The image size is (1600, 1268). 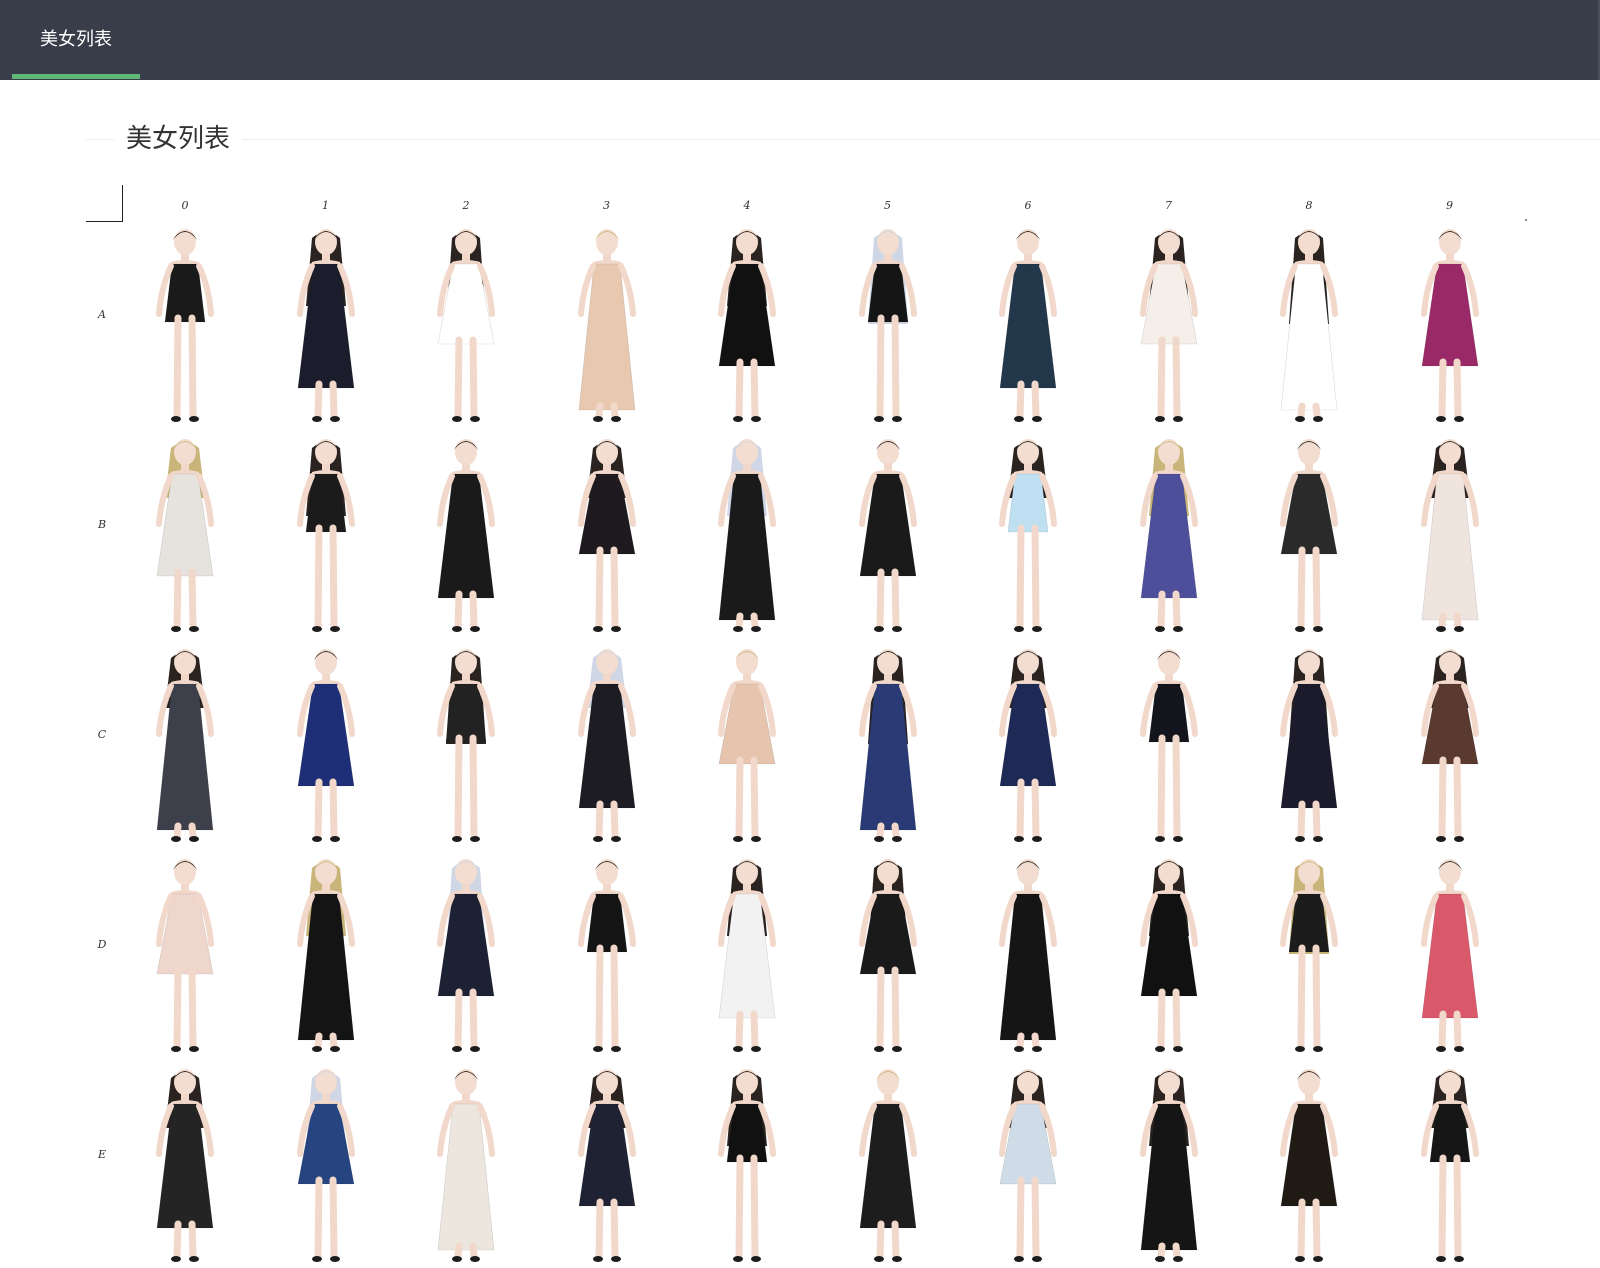 What do you see at coordinates (800, 40) in the screenshot?
I see `top-nav-bar: 美女列表` at bounding box center [800, 40].